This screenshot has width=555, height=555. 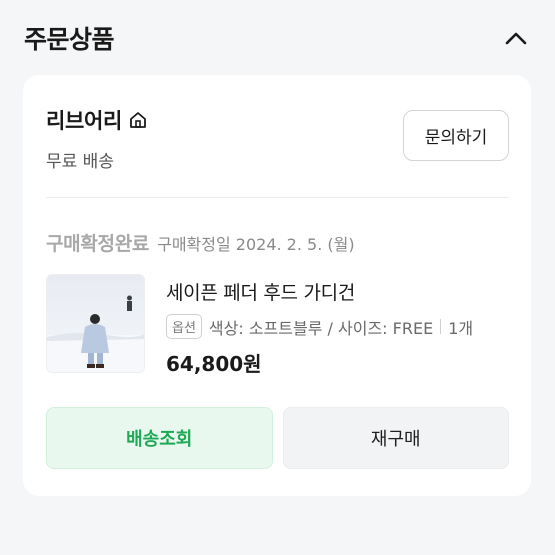 What do you see at coordinates (277, 438) in the screenshot?
I see `action-buttons: 배송조회 재구매` at bounding box center [277, 438].